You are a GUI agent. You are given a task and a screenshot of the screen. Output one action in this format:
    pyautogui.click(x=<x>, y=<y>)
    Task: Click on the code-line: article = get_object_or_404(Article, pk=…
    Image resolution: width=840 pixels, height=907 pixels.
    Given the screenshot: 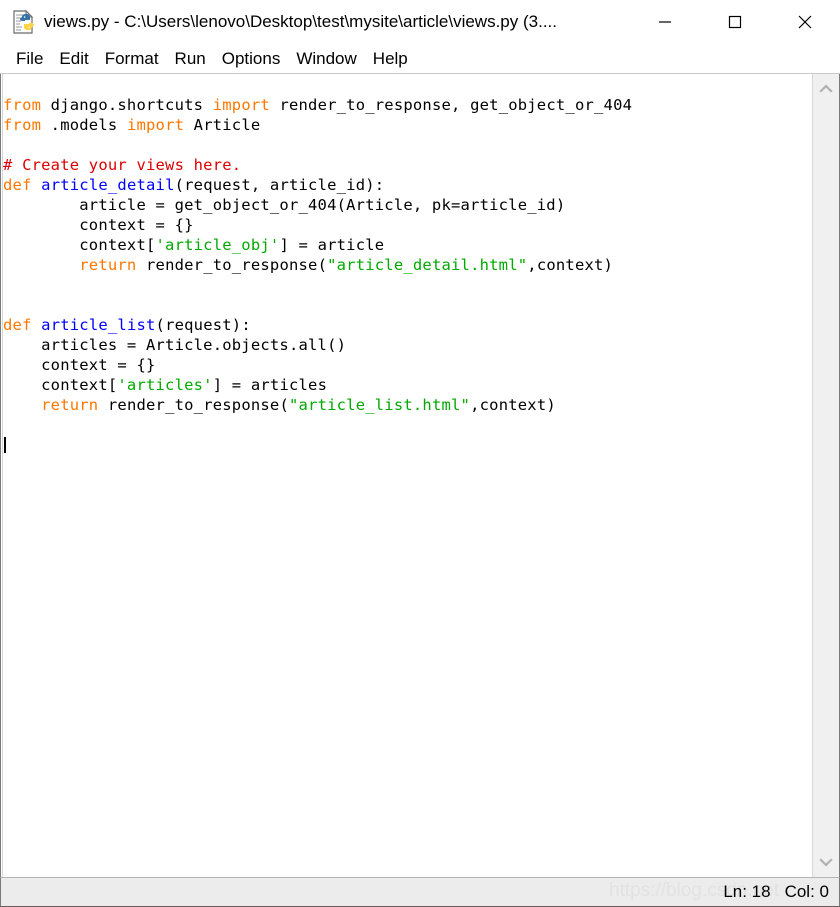 What is the action you would take?
    pyautogui.click(x=284, y=205)
    